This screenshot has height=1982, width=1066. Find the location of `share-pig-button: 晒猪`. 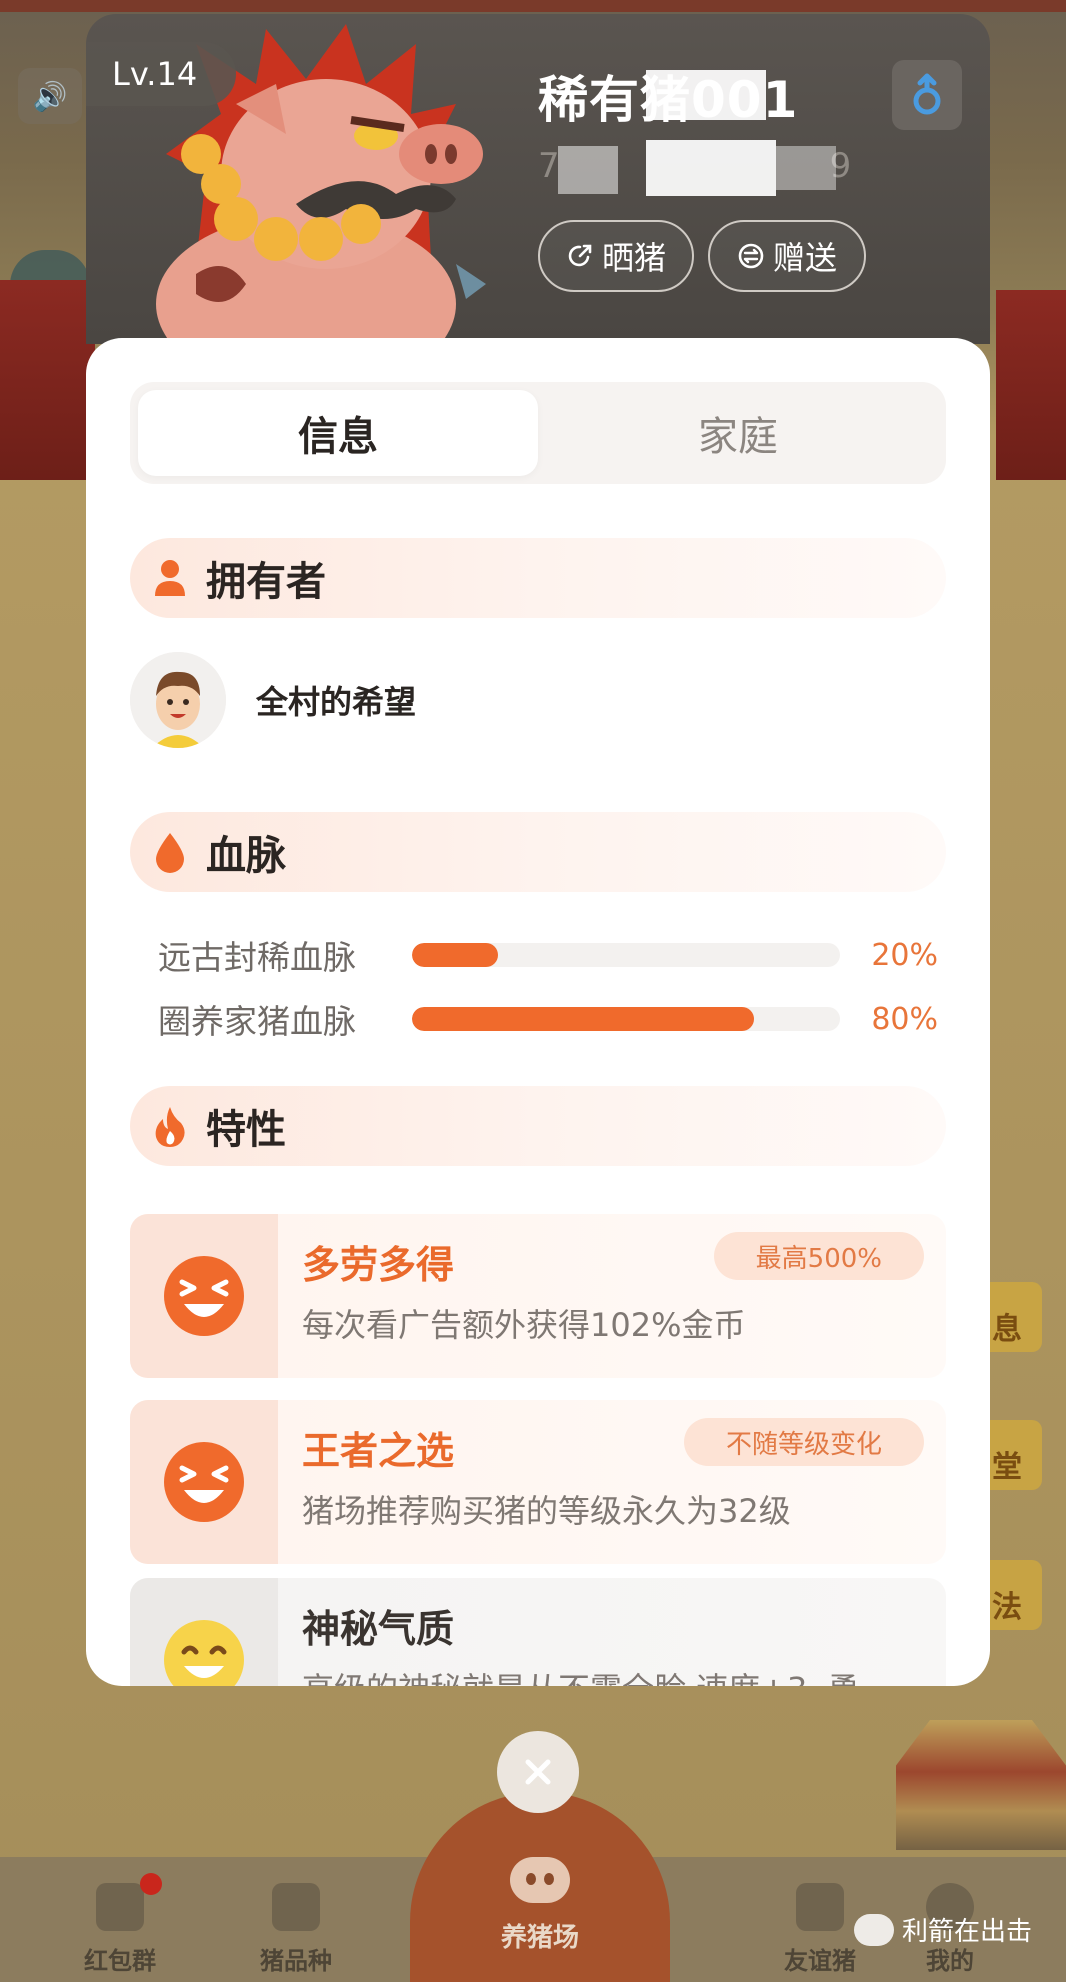

share-pig-button: 晒猪 is located at coordinates (616, 256).